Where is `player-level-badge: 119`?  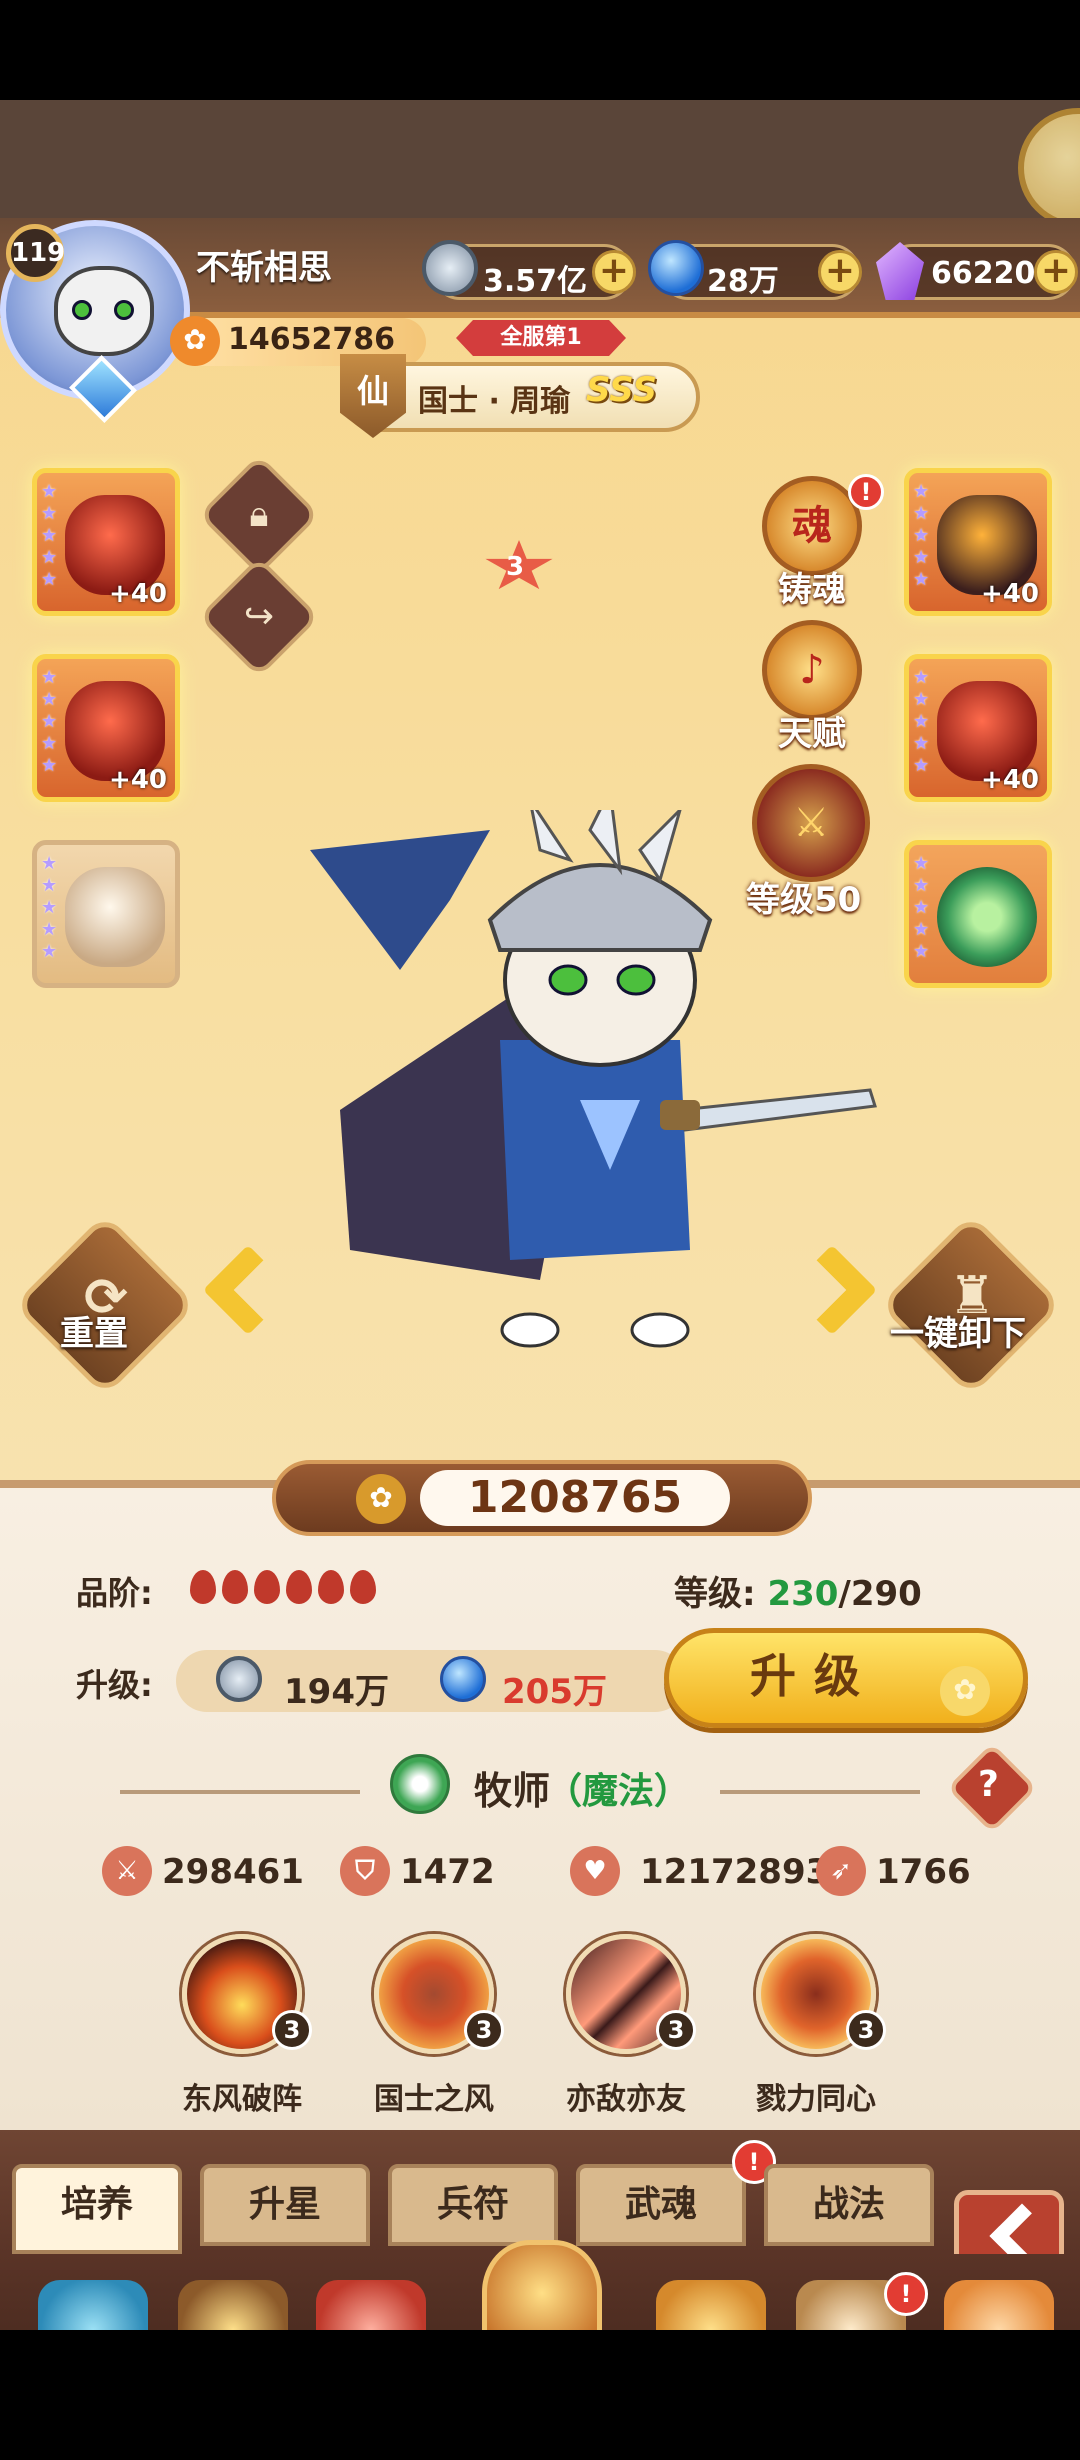 player-level-badge: 119 is located at coordinates (35, 253).